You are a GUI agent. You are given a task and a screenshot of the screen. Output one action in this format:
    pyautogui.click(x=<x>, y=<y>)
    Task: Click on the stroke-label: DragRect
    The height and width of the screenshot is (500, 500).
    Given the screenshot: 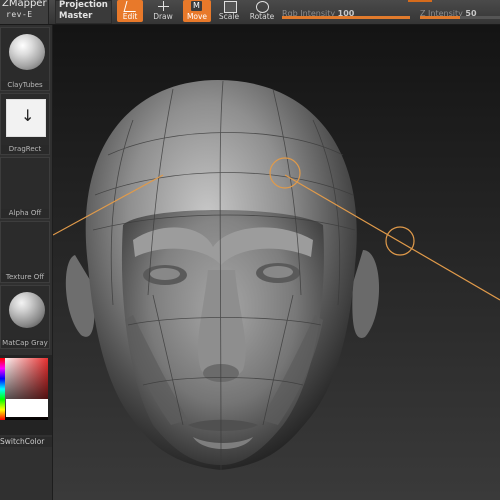 What is the action you would take?
    pyautogui.click(x=25, y=149)
    